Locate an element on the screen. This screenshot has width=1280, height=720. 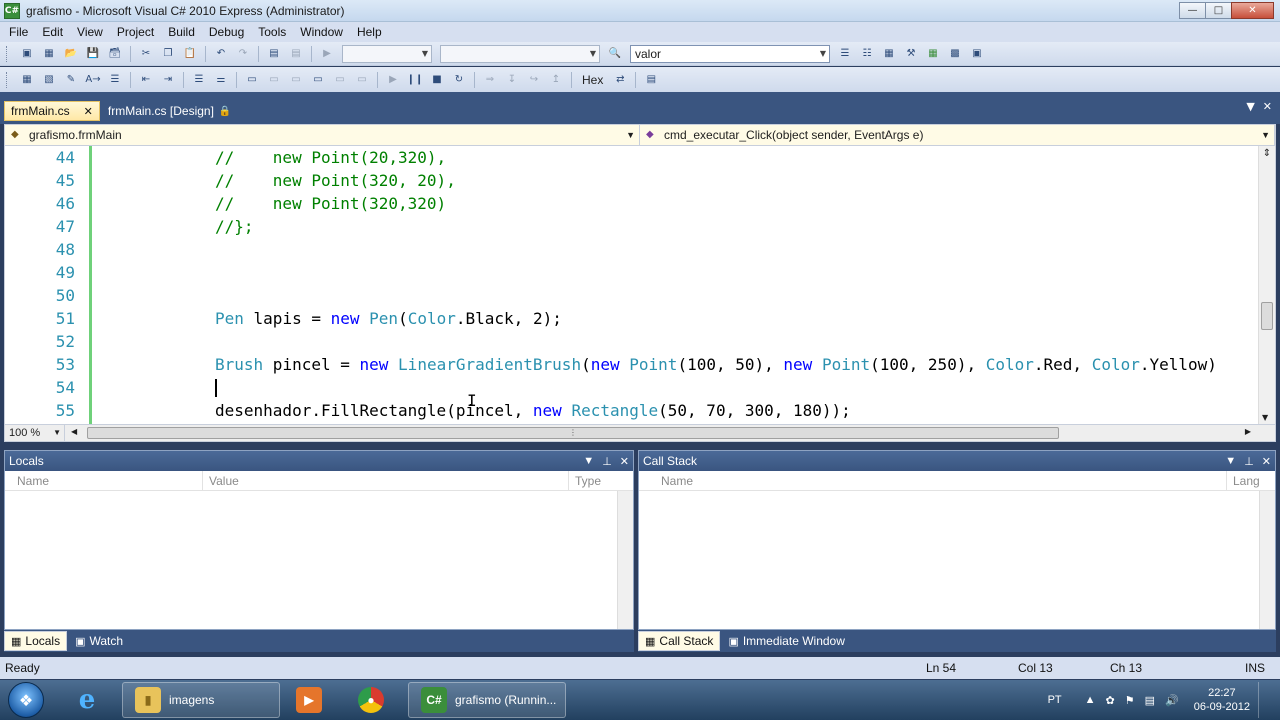
code-line: 47 //}; is located at coordinates (631, 226).